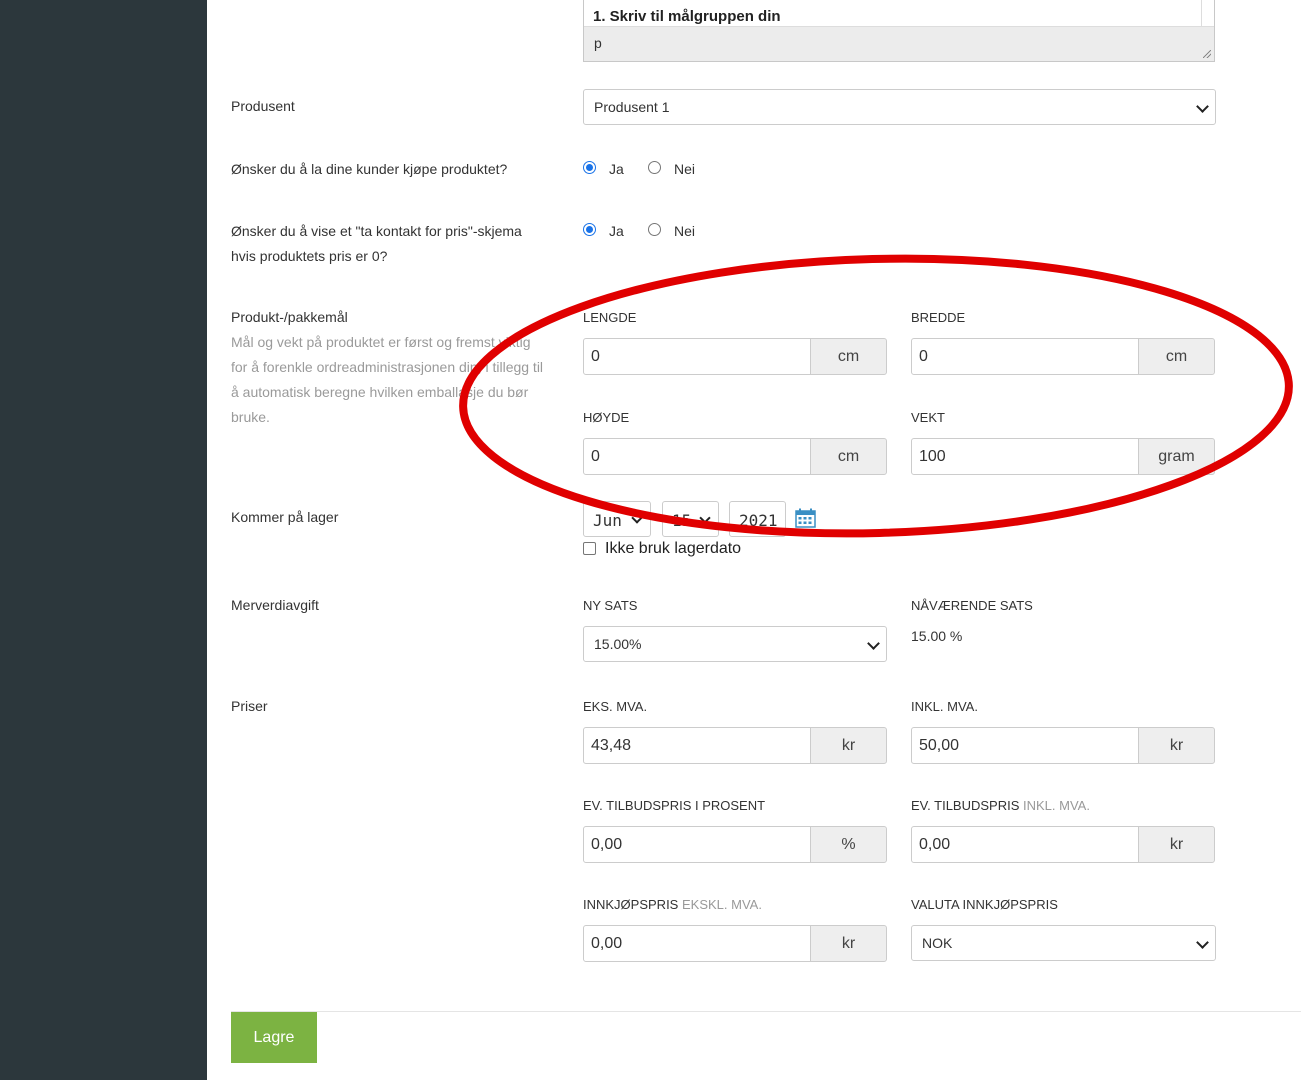  I want to click on buy-no-label: Nei, so click(684, 169).